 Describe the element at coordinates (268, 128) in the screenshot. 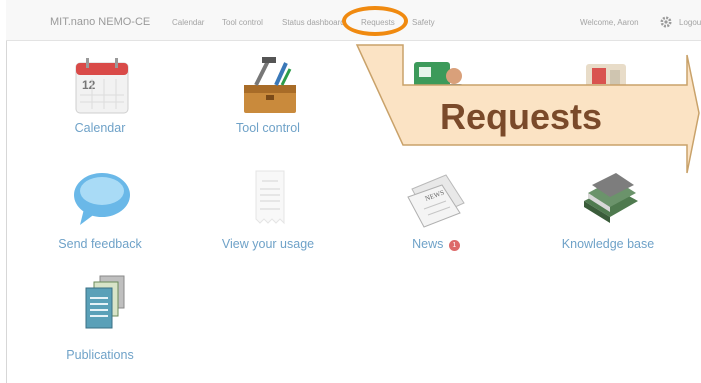

I see `tile-tool-control-label: Tool control` at that location.